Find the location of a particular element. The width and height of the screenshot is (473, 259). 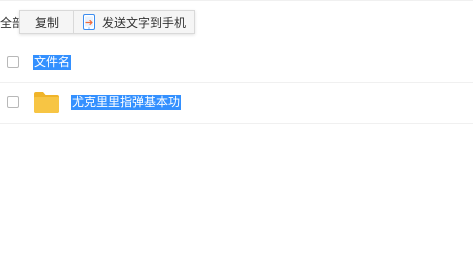

file-name-link: 尤克里里指弹基本功 is located at coordinates (126, 102).